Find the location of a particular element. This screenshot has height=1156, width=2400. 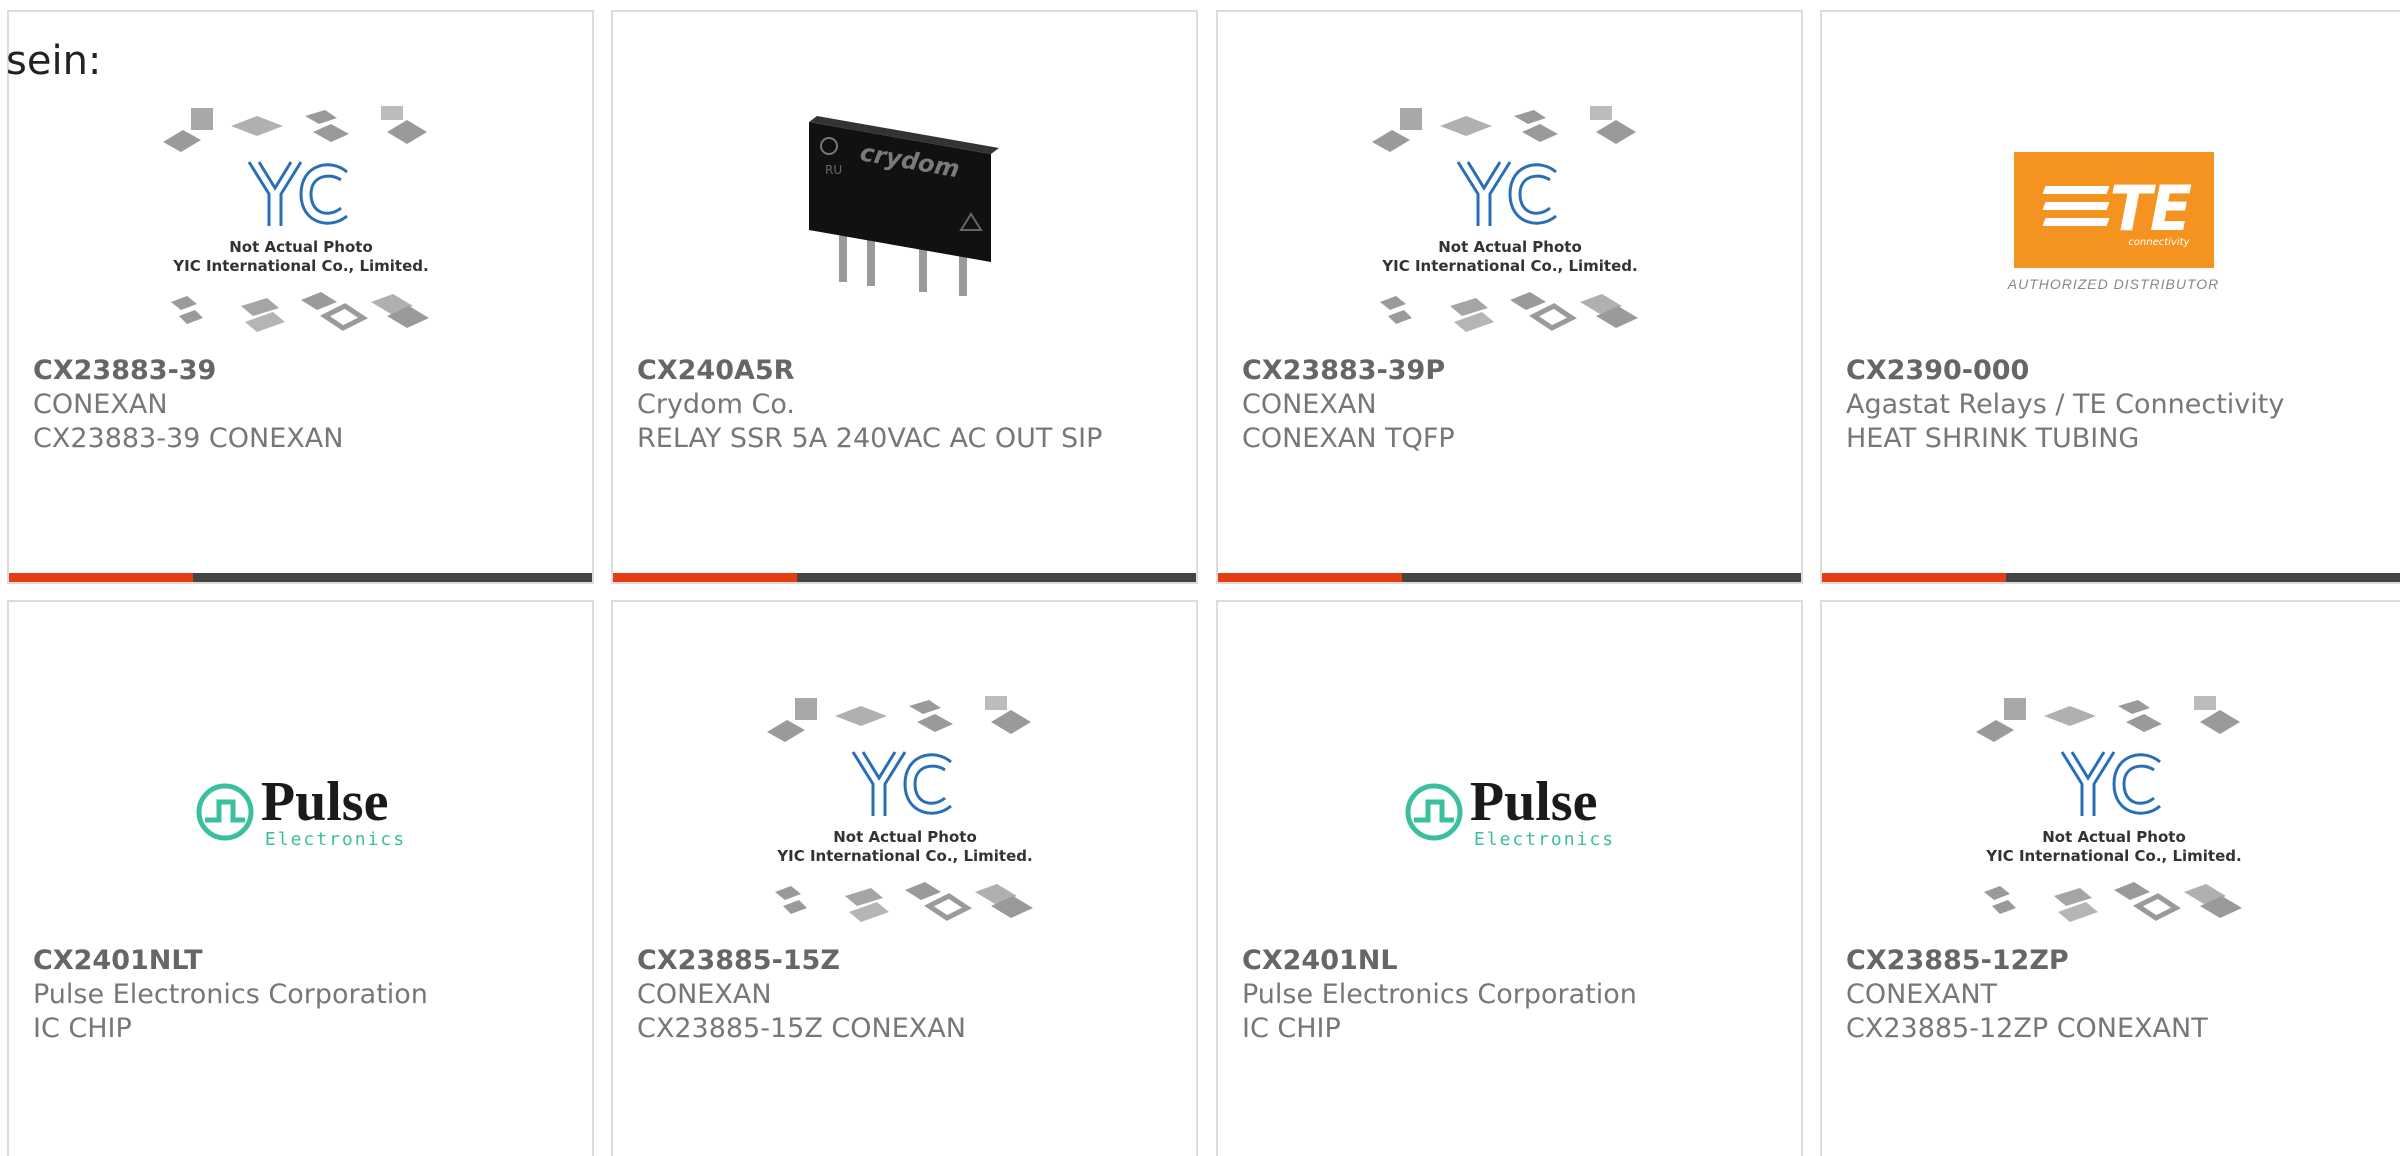

product-manufacturer: Agastat Relays / TE Connectivity is located at coordinates (2065, 404).